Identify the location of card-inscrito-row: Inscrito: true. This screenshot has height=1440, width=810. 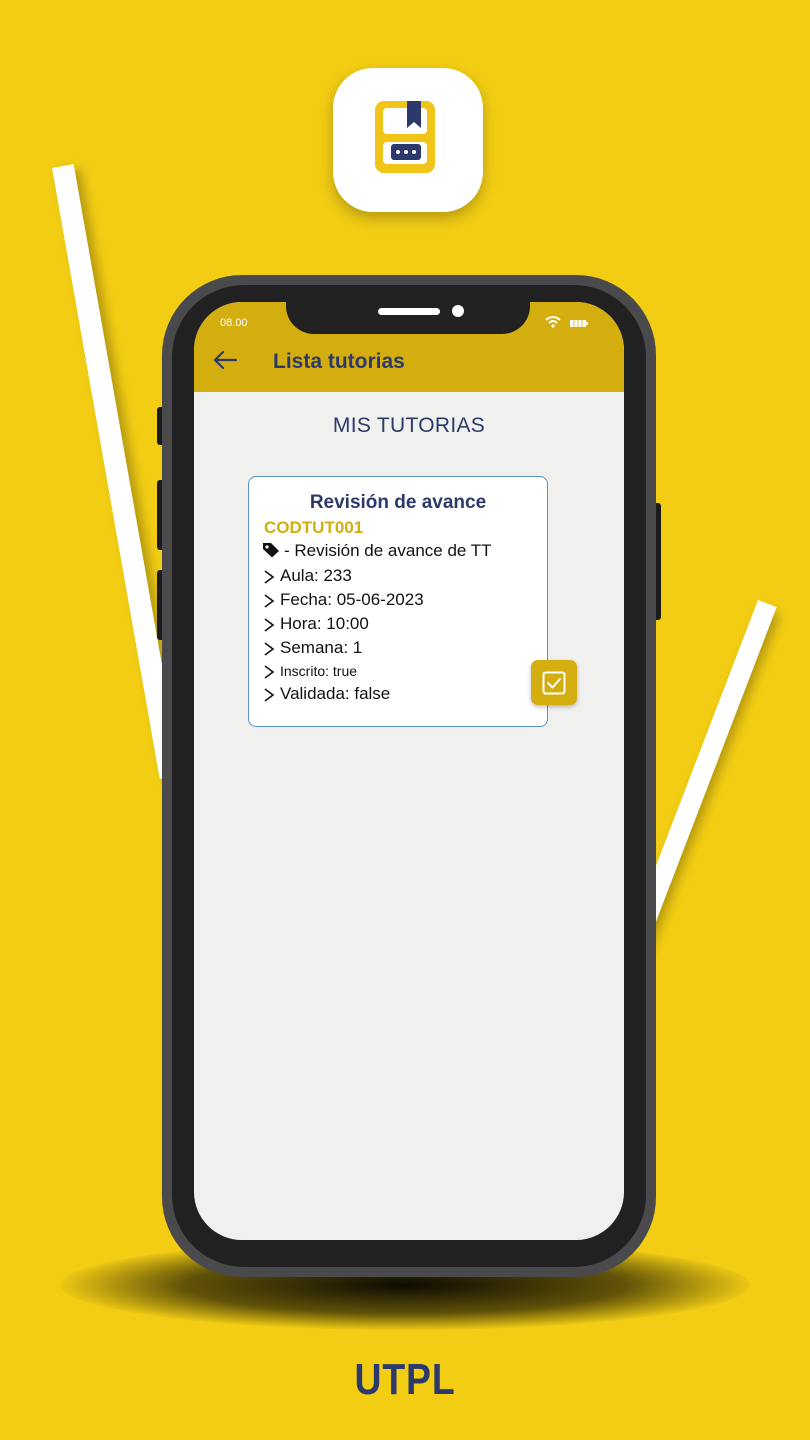
(309, 671).